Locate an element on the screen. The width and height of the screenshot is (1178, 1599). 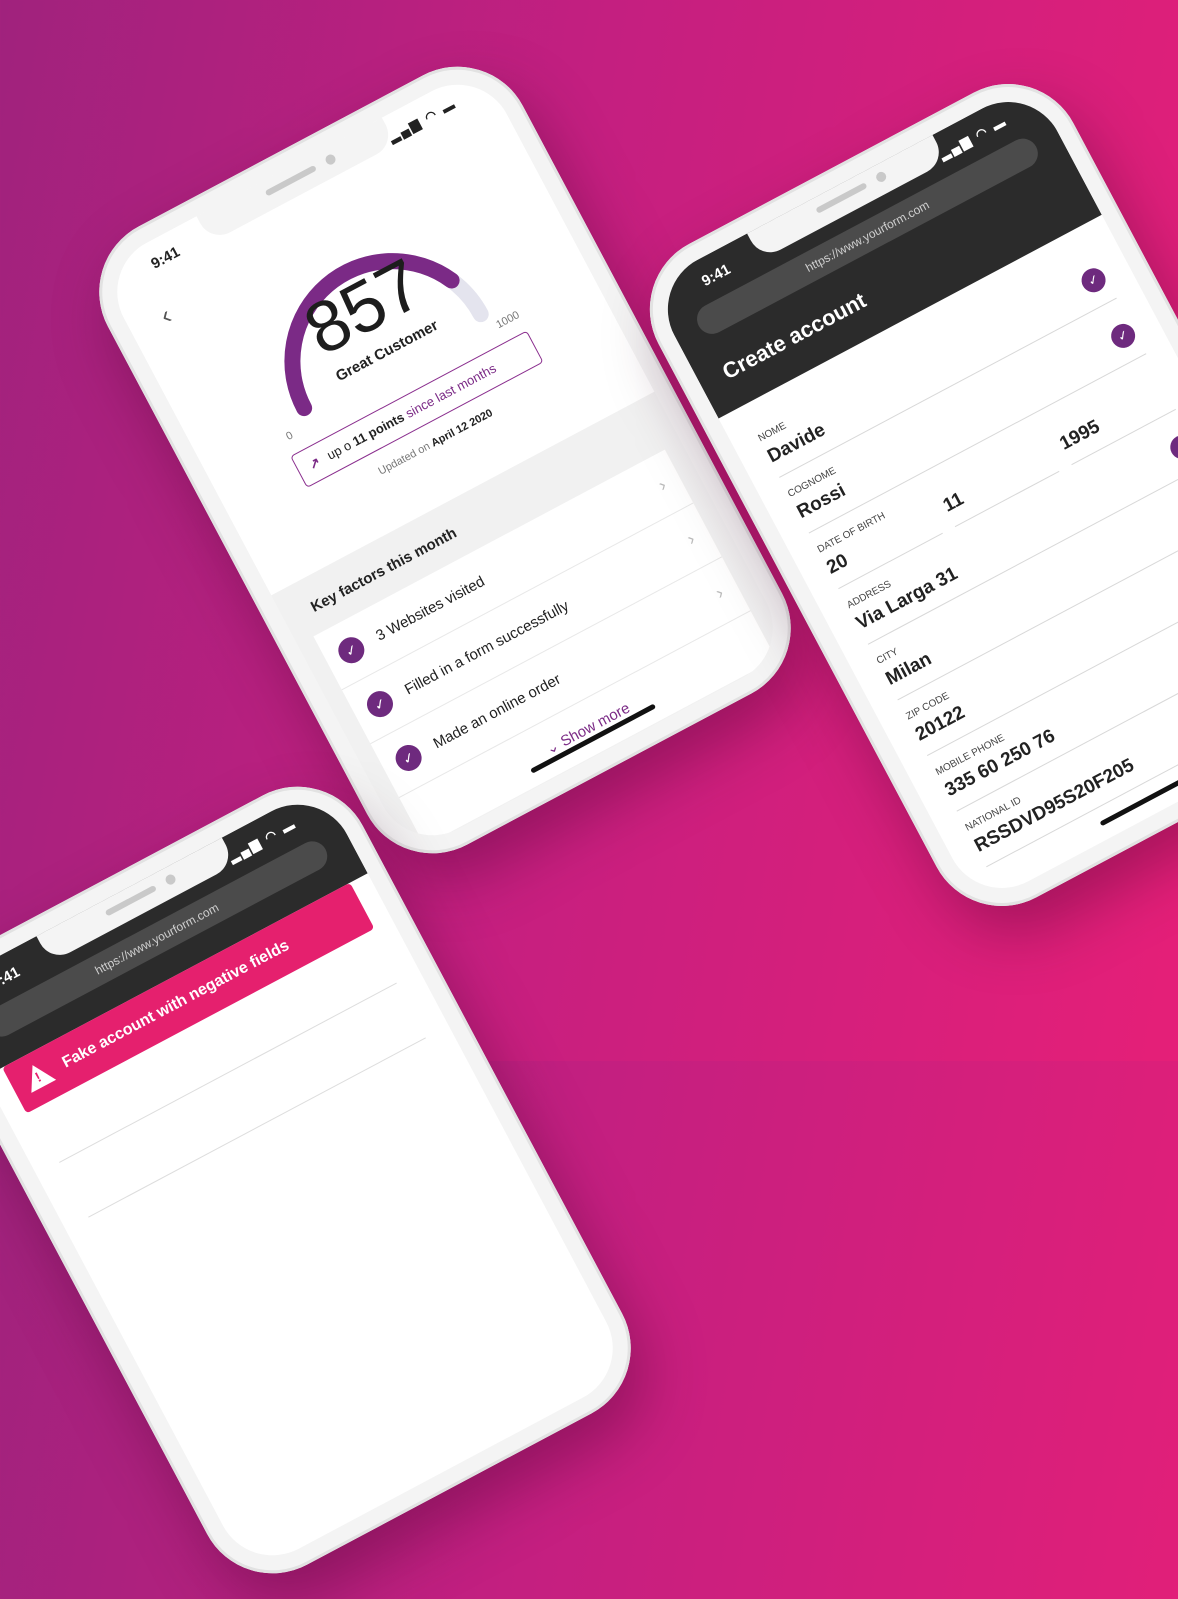
warning-icon: ! is located at coordinates (38, 1075).